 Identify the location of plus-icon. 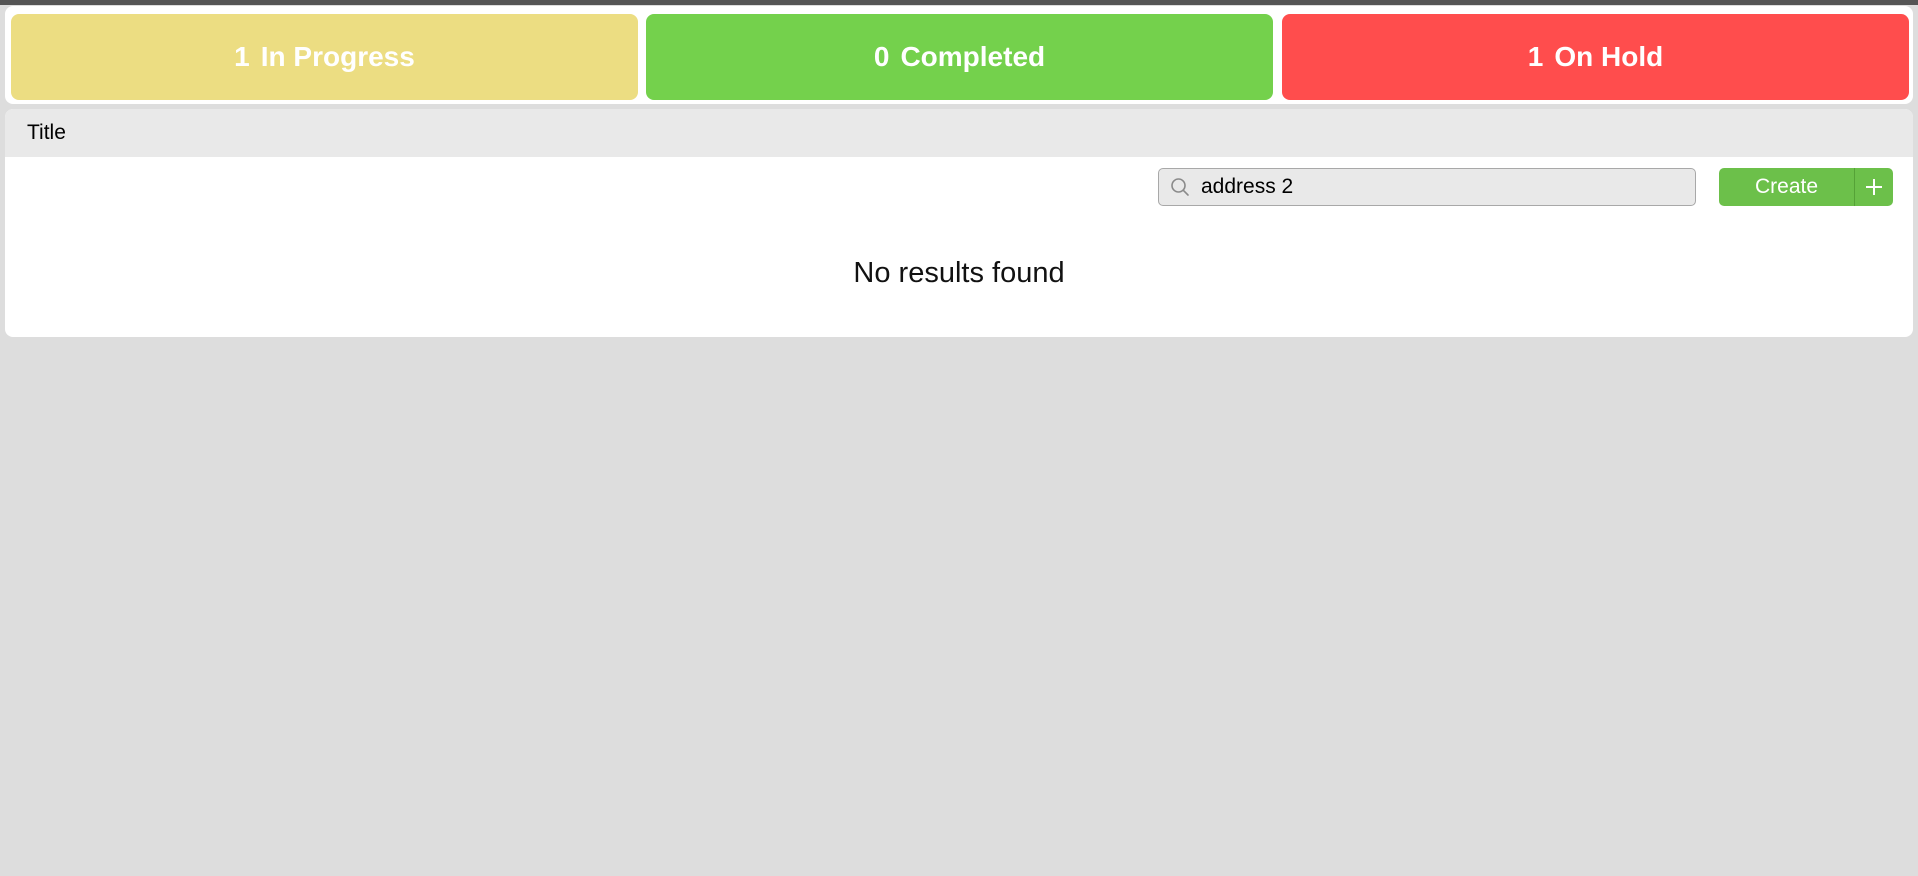
(1874, 187).